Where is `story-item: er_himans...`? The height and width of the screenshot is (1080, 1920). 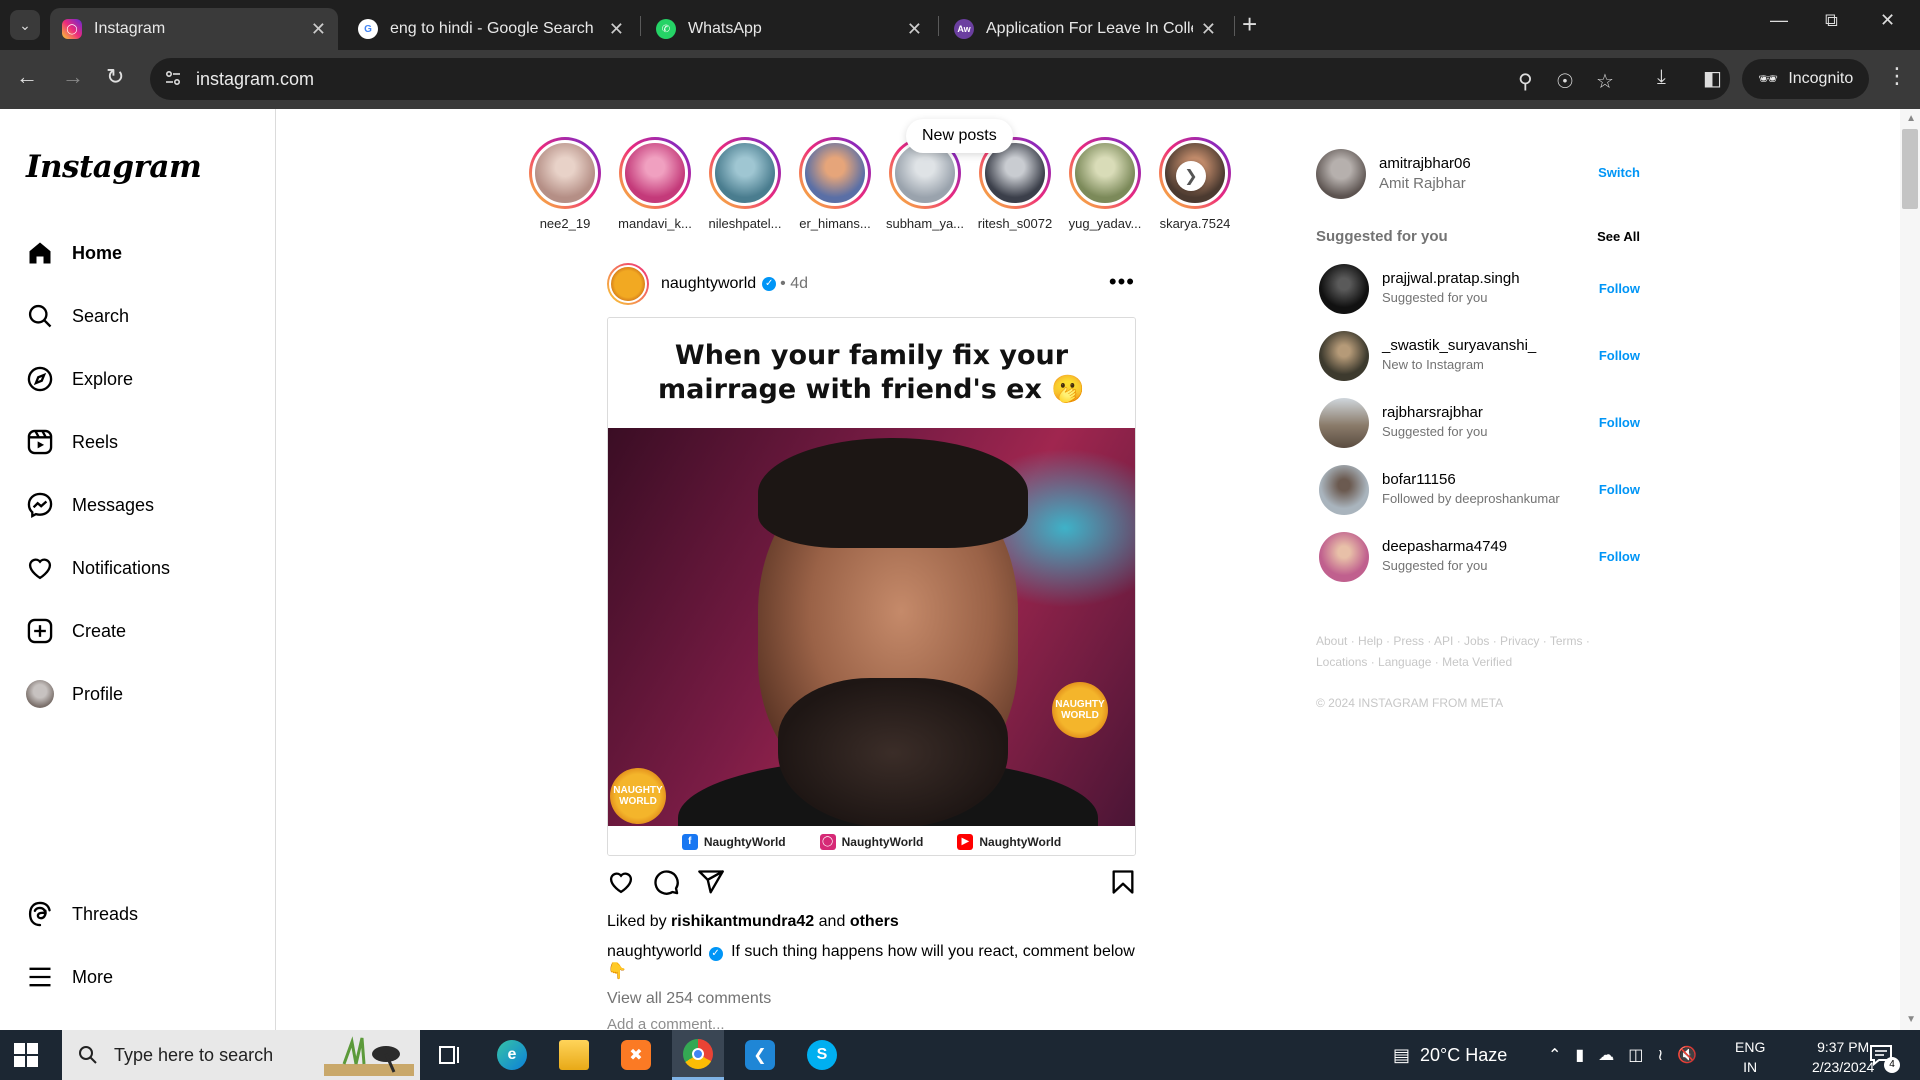 story-item: er_himans... is located at coordinates (835, 184).